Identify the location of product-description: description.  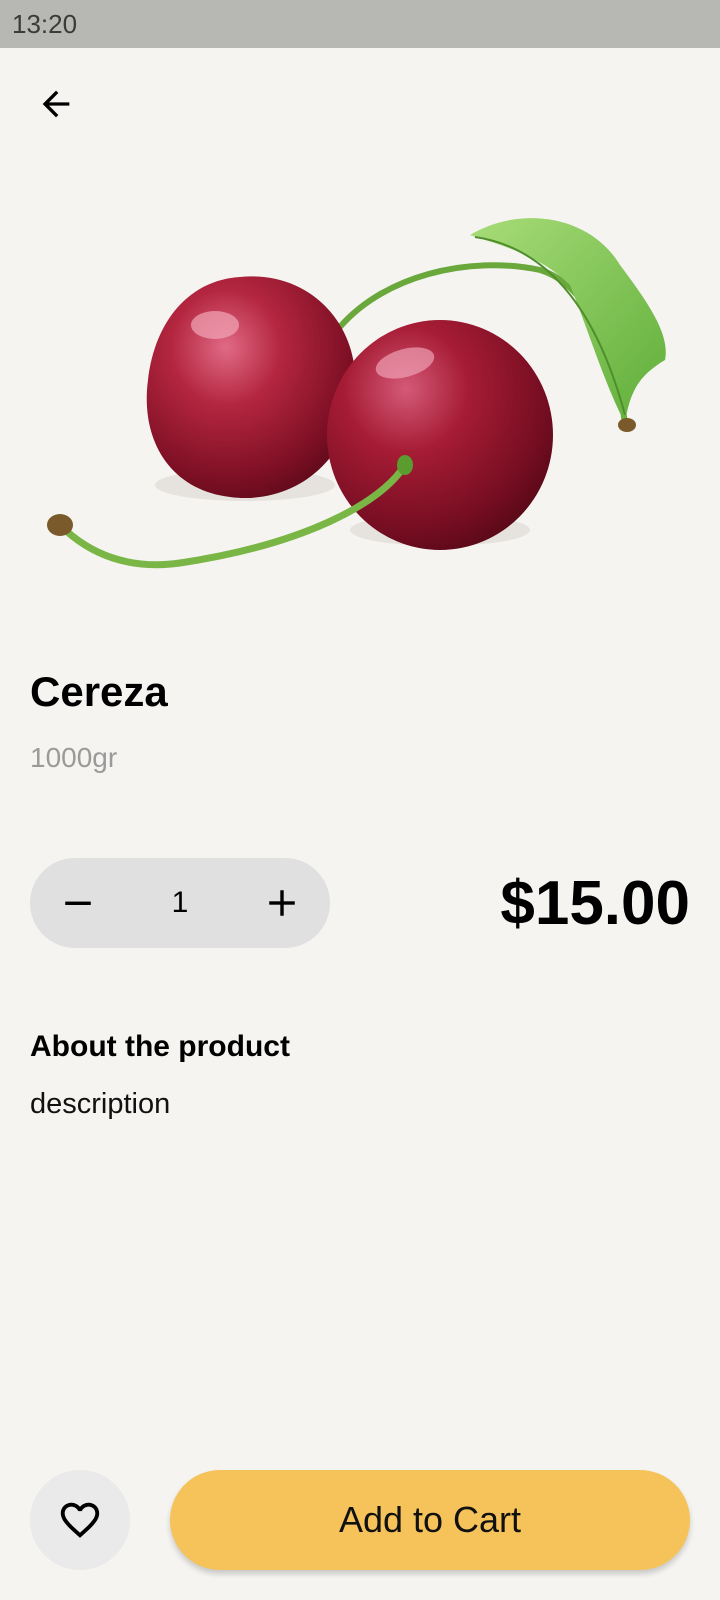
(100, 1104).